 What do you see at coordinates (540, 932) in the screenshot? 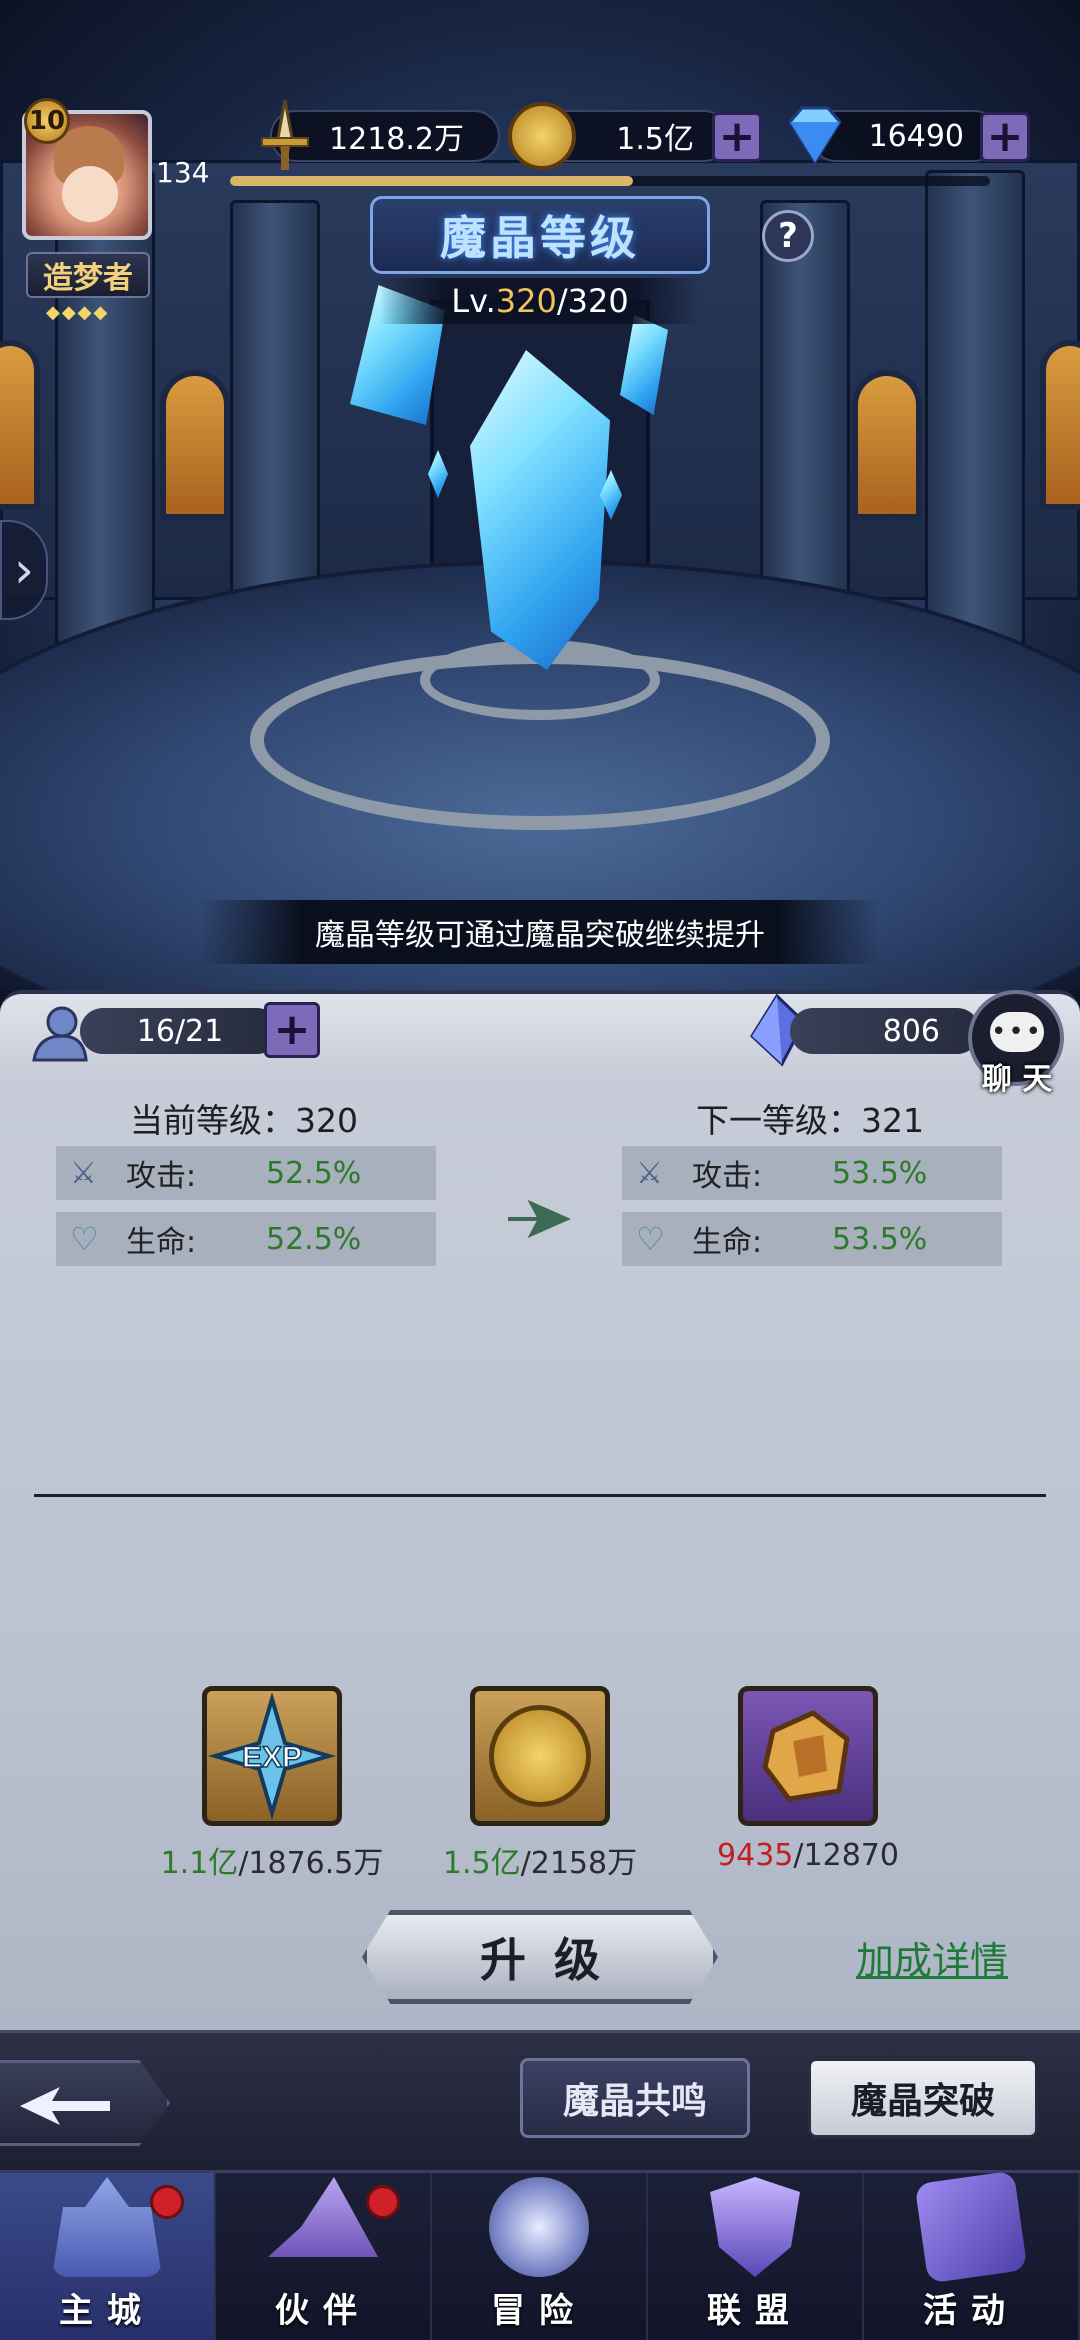
I see `scene-caption: 魔晶等级可通过魔晶突破继续提升` at bounding box center [540, 932].